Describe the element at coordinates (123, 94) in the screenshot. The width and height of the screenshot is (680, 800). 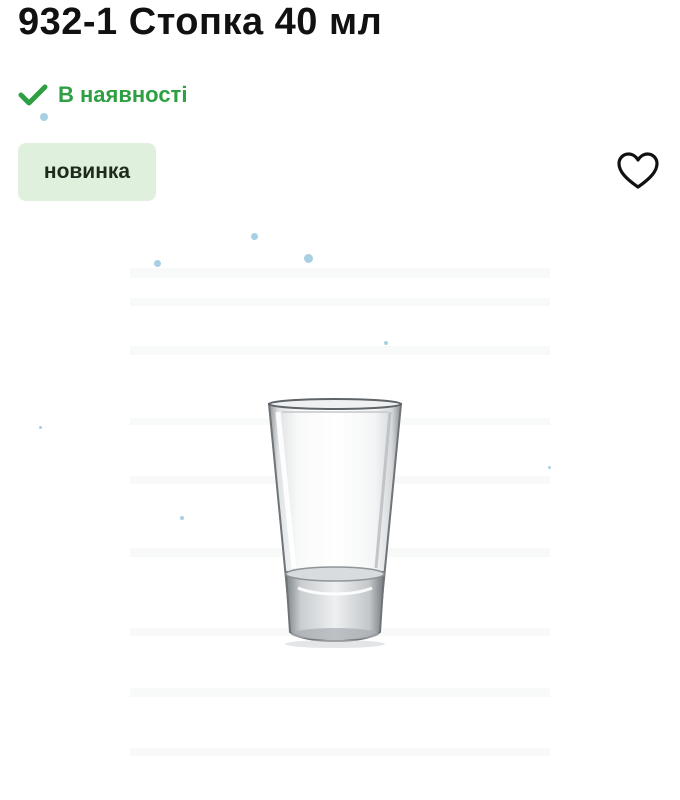
I see `availability-label: В наявності` at that location.